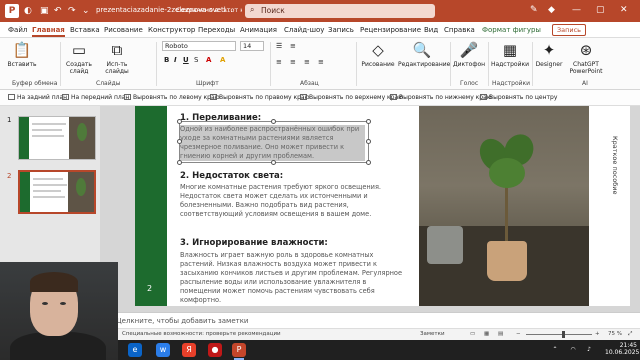 Image resolution: width=640 pixels, height=360 pixels. I want to click on align-left-button: ≡, so click(279, 62).